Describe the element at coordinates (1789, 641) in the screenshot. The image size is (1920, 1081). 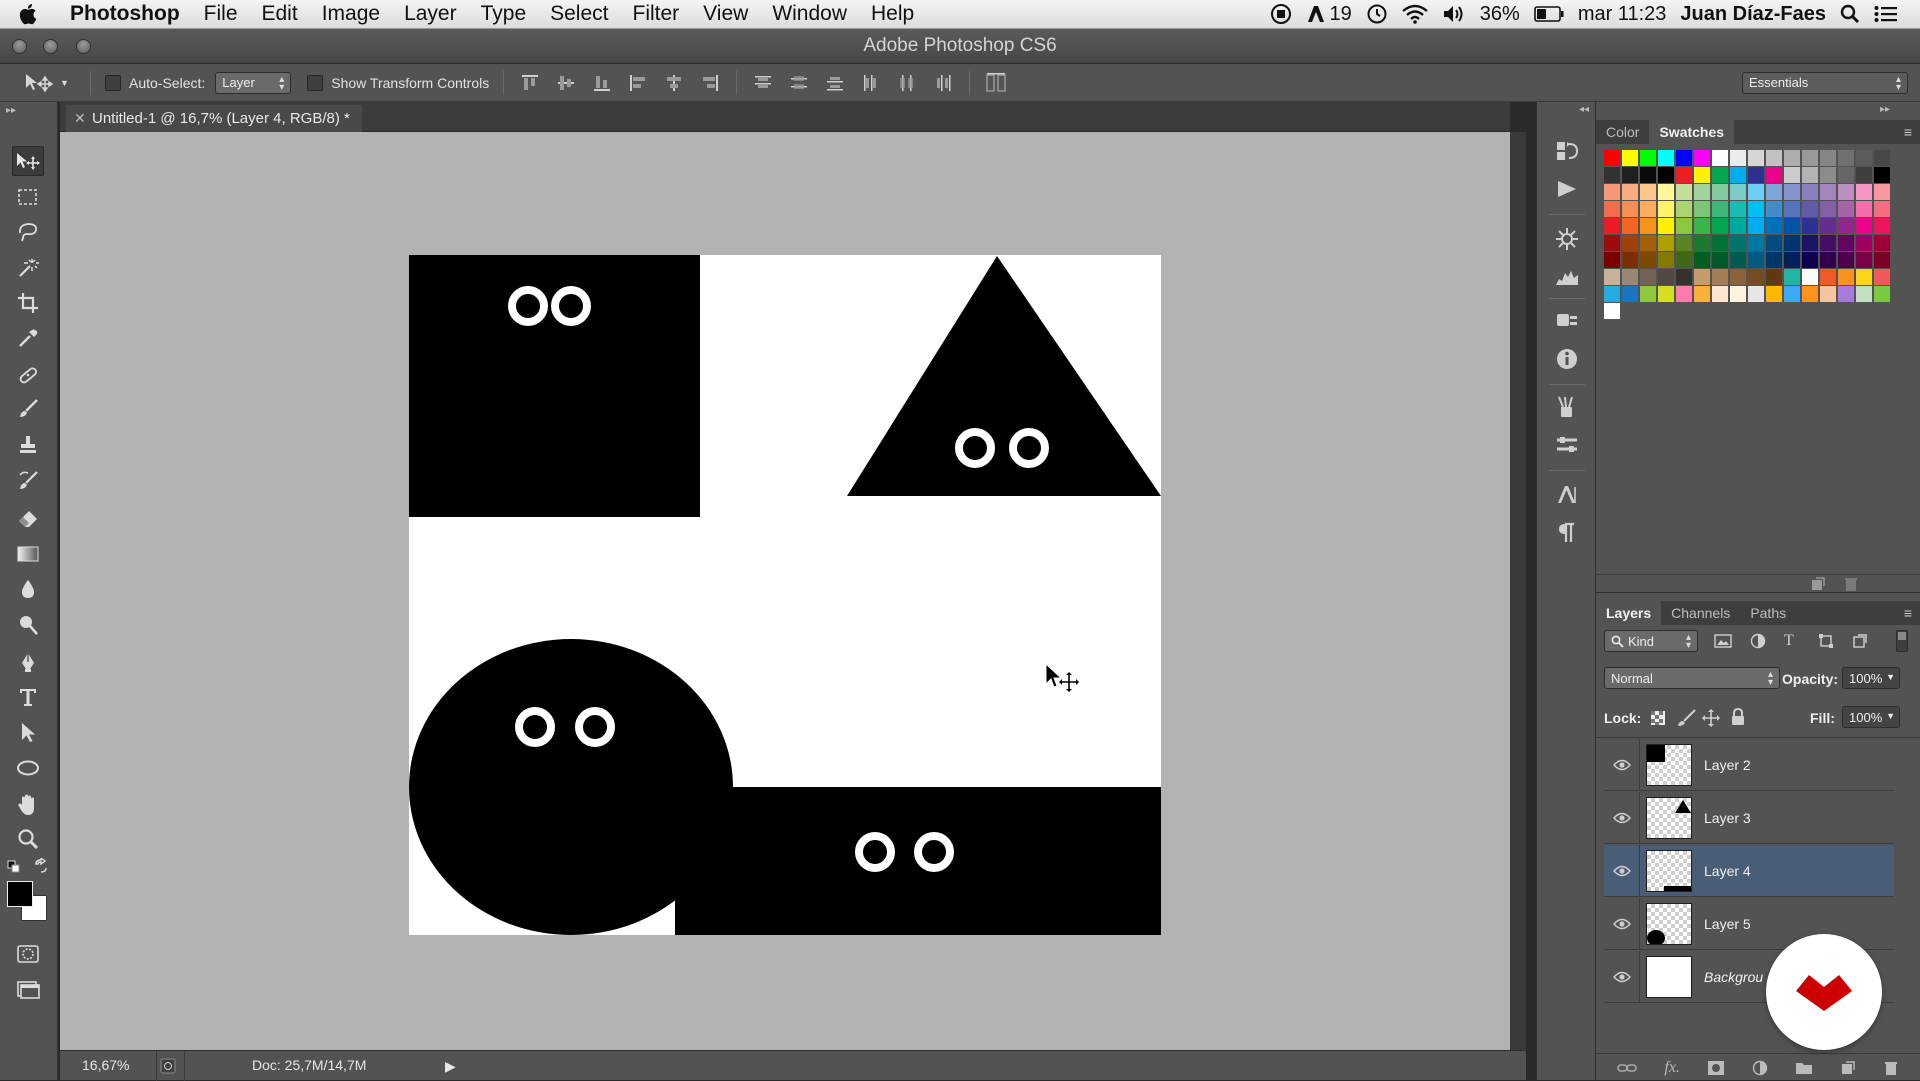
I see `filter-type-layers-icon: T` at that location.